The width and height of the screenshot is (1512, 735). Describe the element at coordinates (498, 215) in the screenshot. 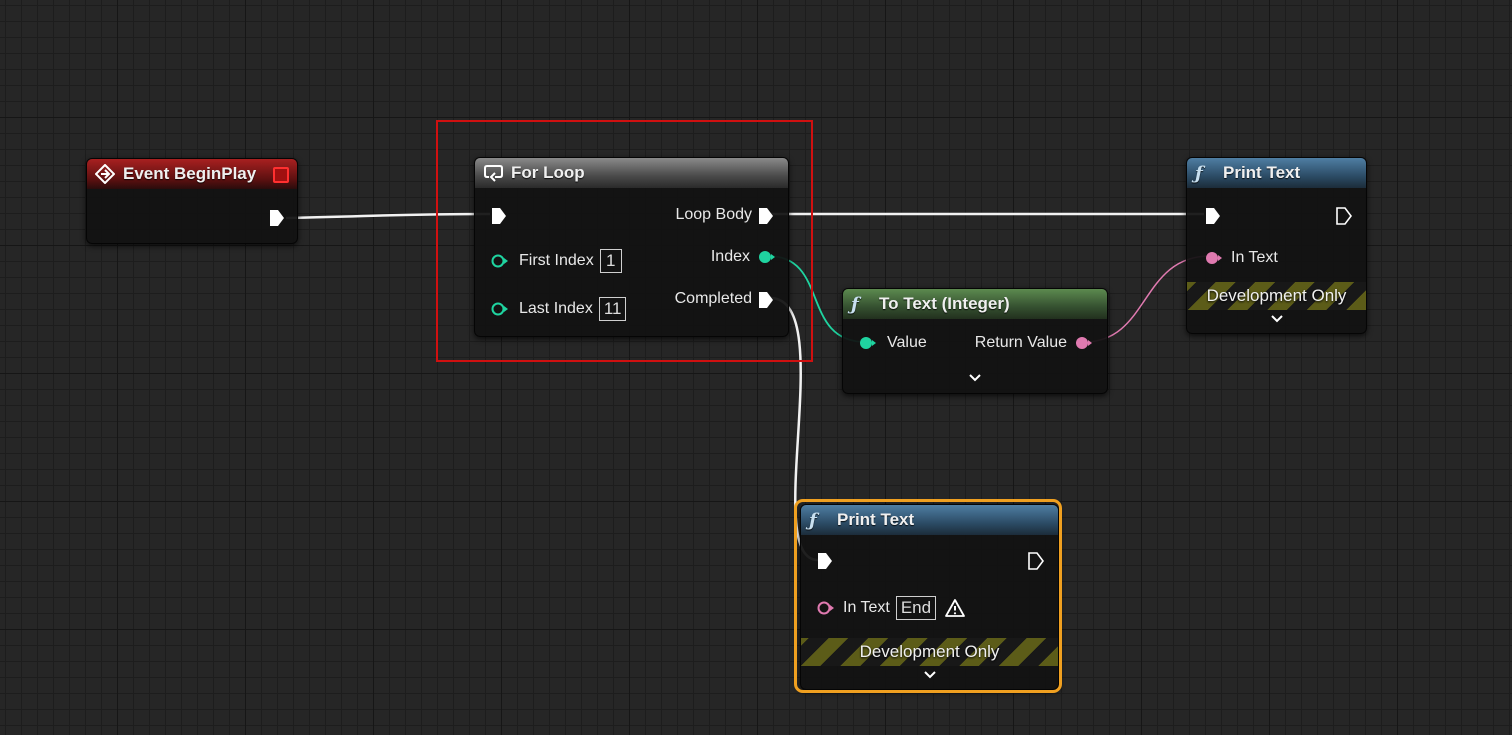

I see `for-loop-exec-in-pin` at that location.